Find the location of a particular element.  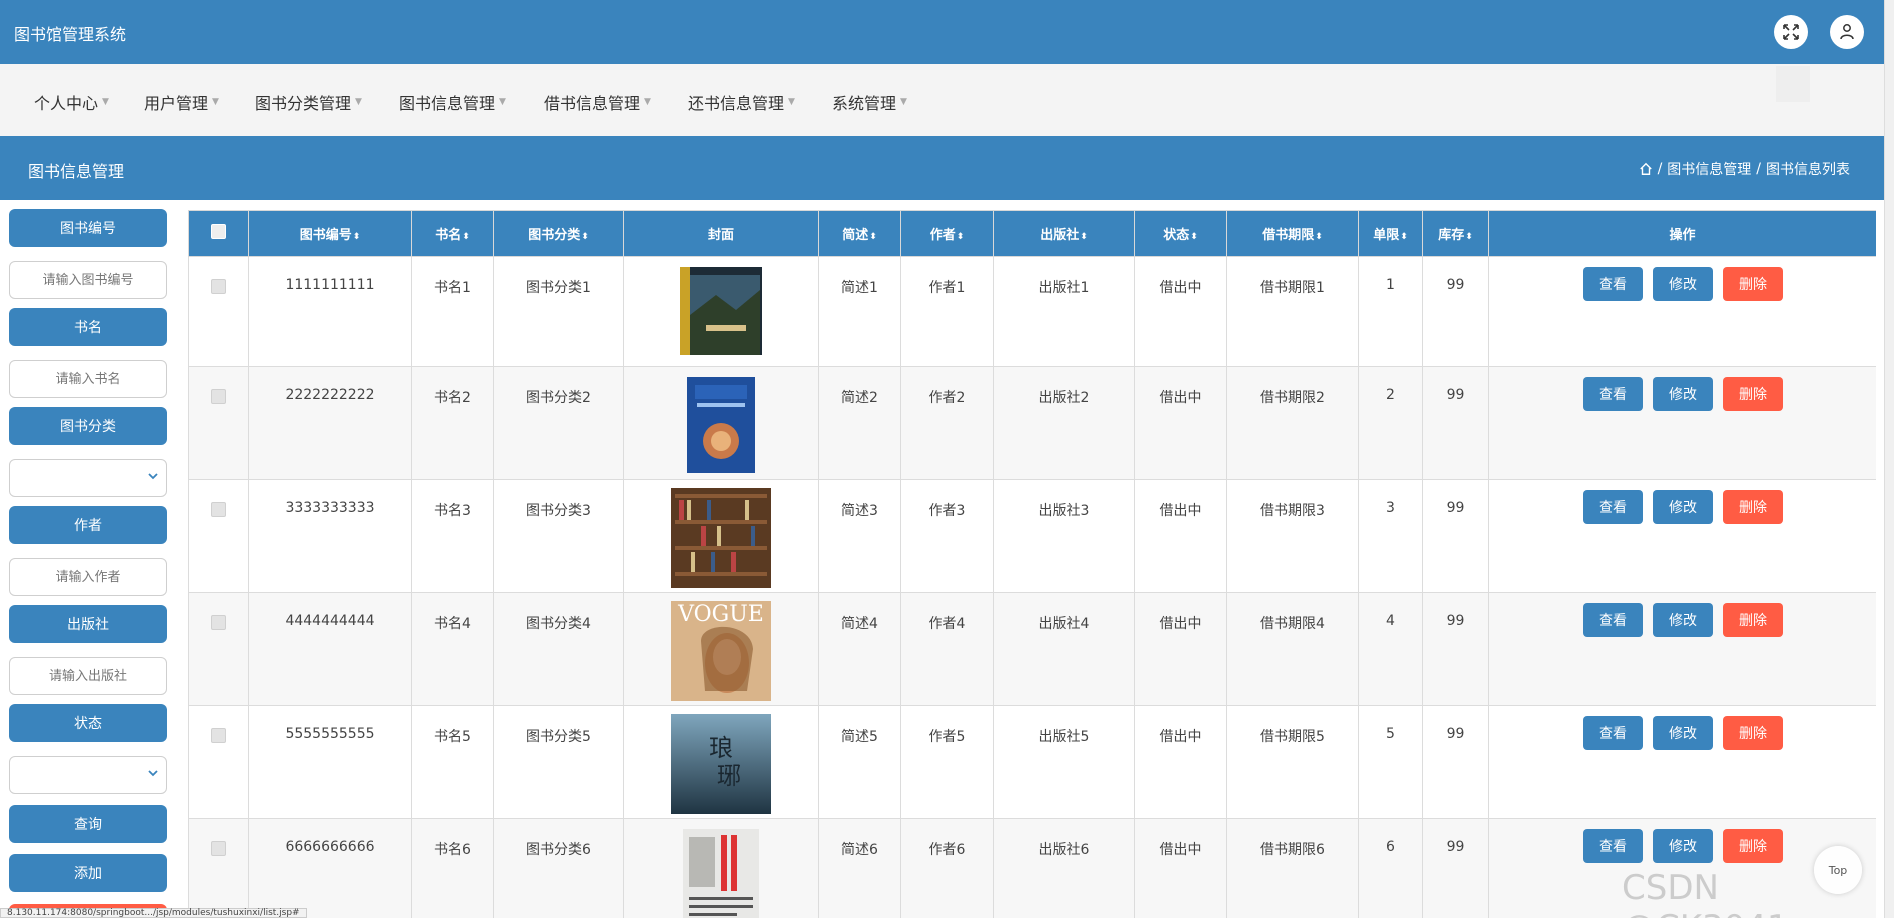

home-icon is located at coordinates (1646, 169).